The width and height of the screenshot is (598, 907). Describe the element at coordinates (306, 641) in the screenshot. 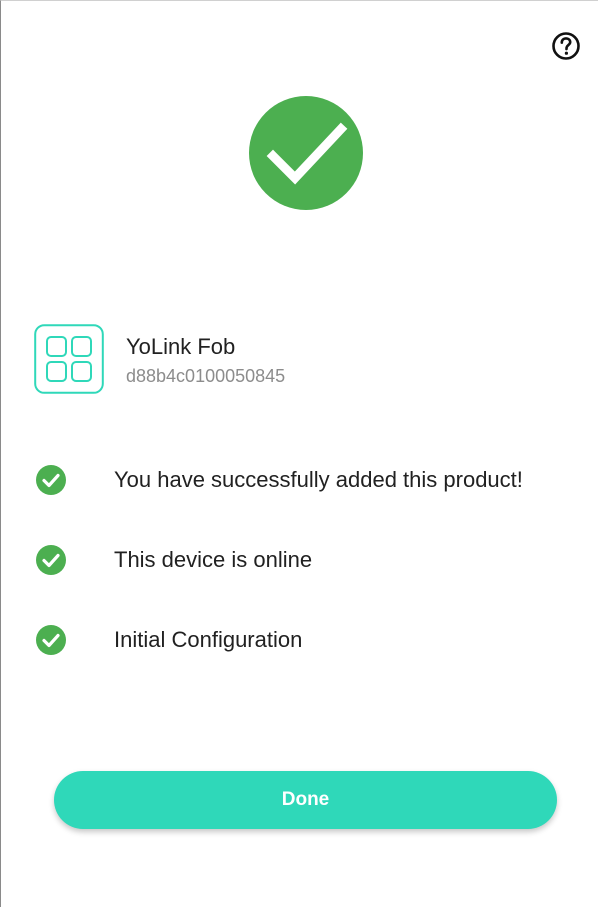

I see `status-row-configuration: Initial Configuration` at that location.